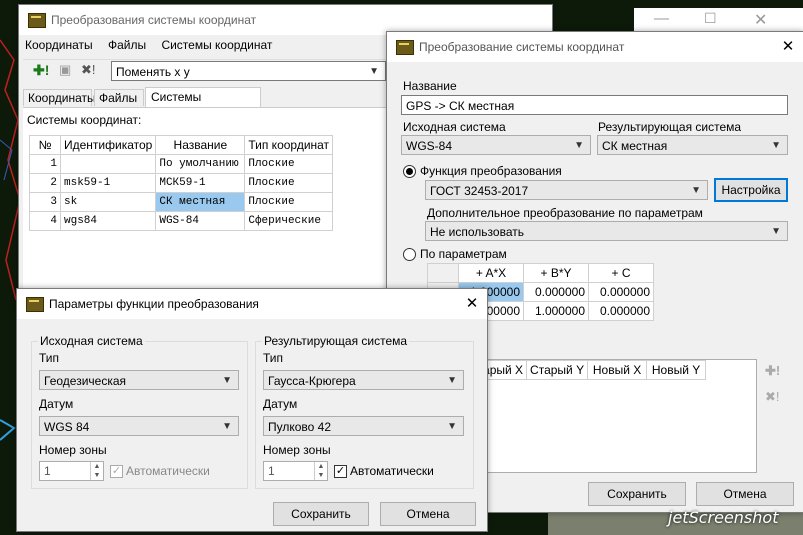 The width and height of the screenshot is (803, 535). Describe the element at coordinates (154, 20) in the screenshot. I see `main-window-title: Преобразования системы координат` at that location.